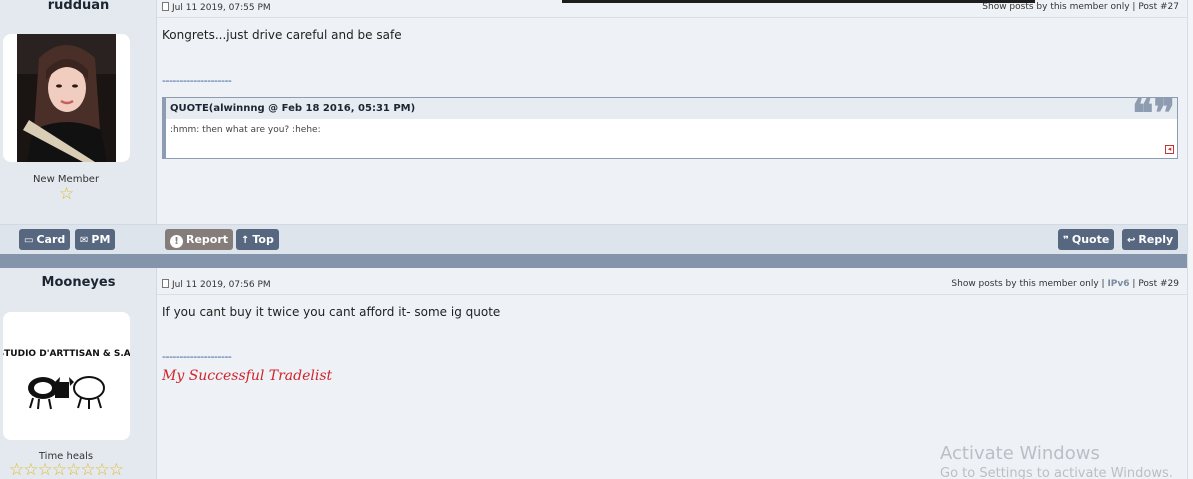 Image resolution: width=1193 pixels, height=479 pixels. What do you see at coordinates (84, 240) in the screenshot?
I see `envelope-icon: ✉` at bounding box center [84, 240].